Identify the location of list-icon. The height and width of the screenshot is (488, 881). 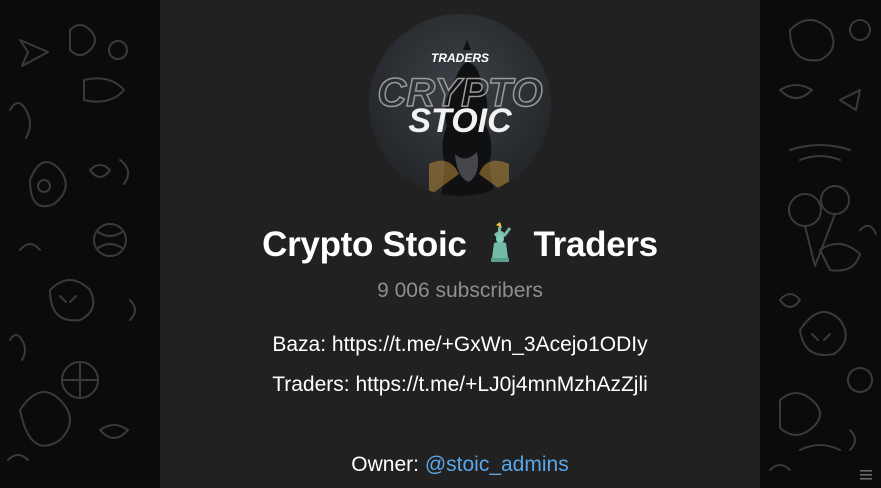
(866, 475).